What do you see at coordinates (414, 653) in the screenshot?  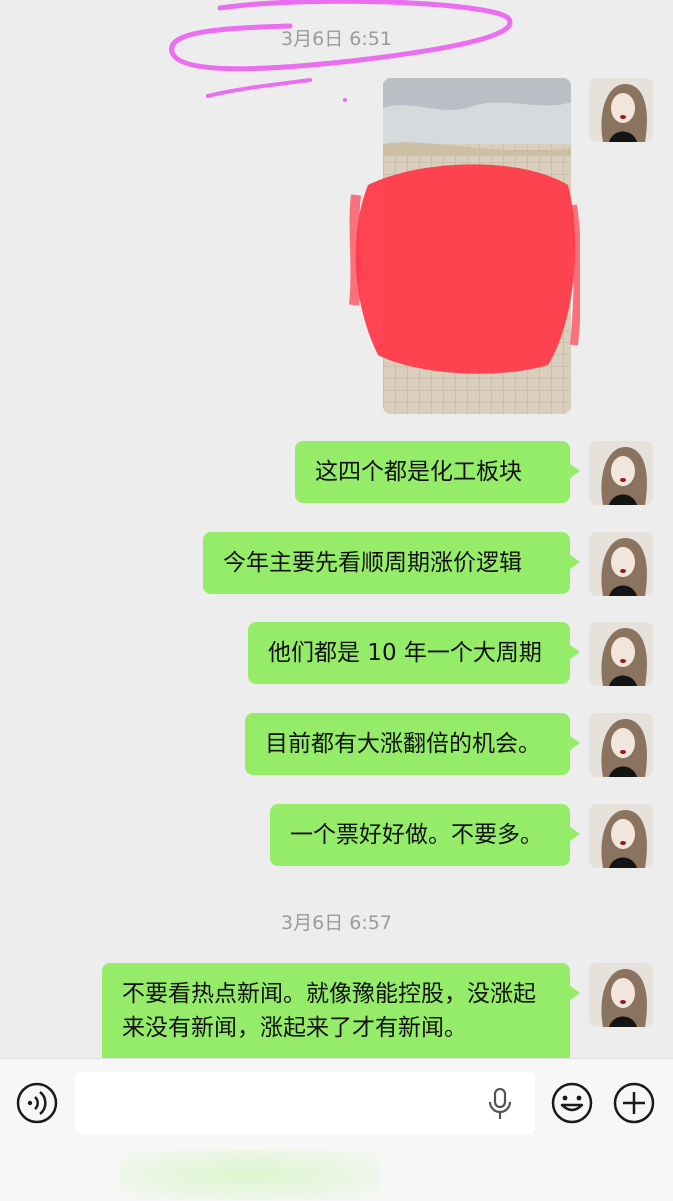 I see `chat-message-bubble: 他们都是 10 年一个大周期` at bounding box center [414, 653].